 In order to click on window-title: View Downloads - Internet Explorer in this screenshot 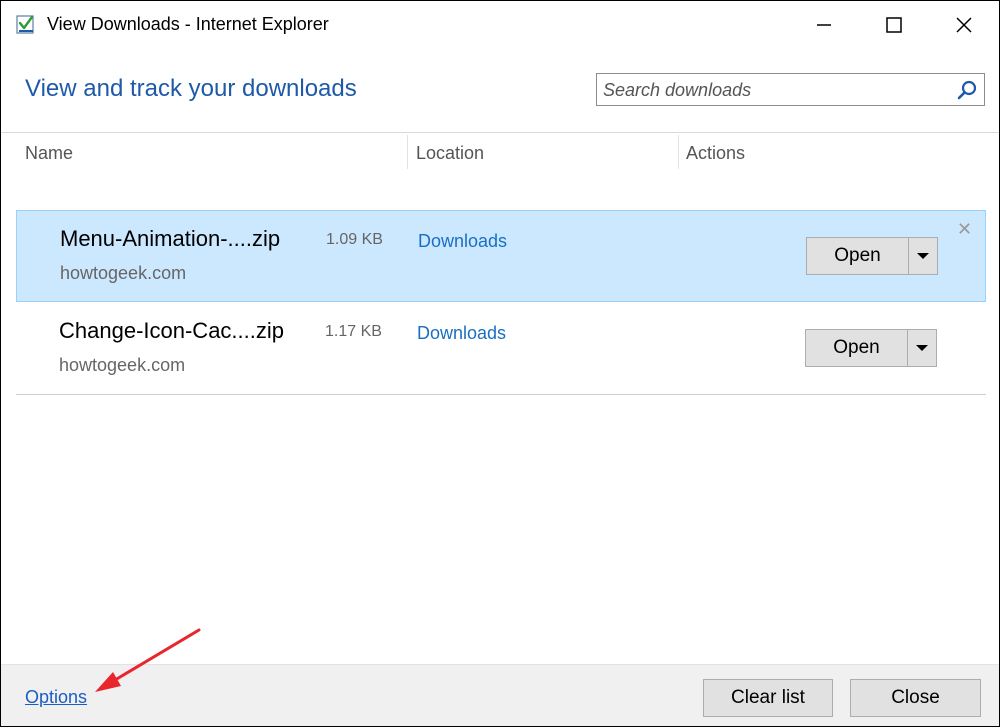, I will do `click(188, 24)`.